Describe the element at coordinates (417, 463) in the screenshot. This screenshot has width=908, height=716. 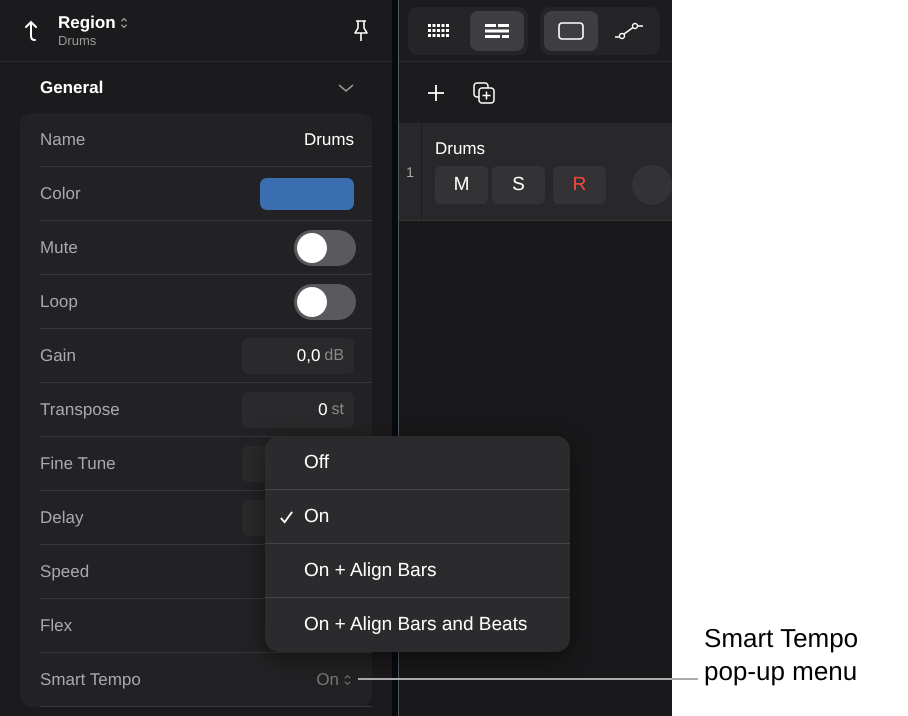
I see `menu-item: Off` at that location.